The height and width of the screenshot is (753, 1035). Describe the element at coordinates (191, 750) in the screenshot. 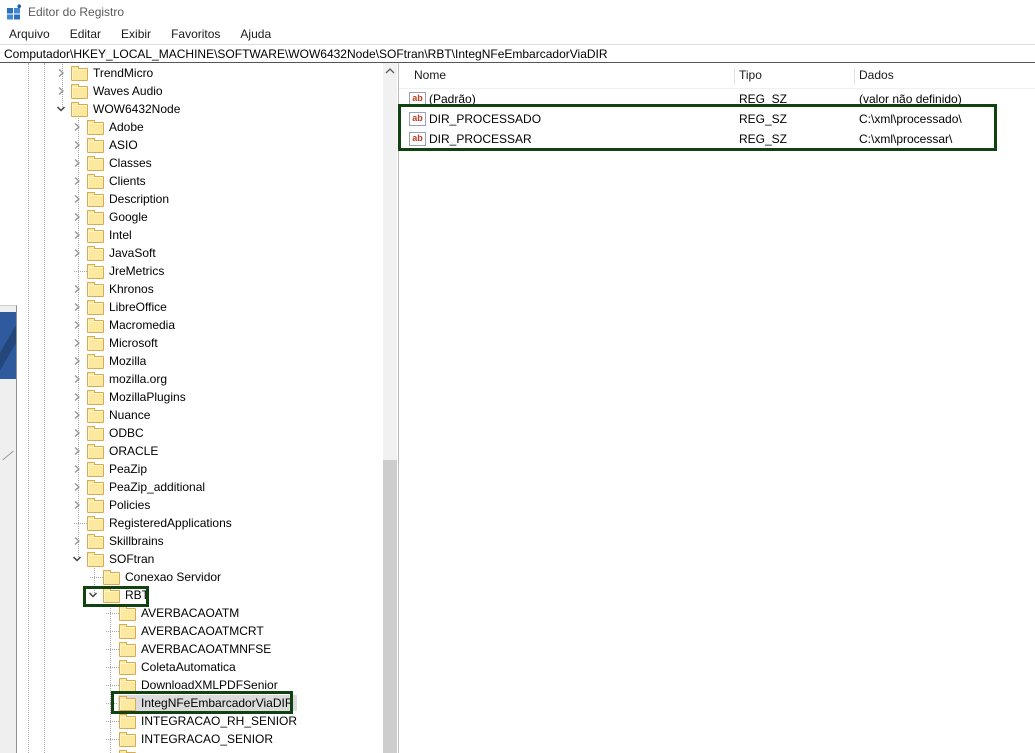

I see `tree-node-partial` at that location.